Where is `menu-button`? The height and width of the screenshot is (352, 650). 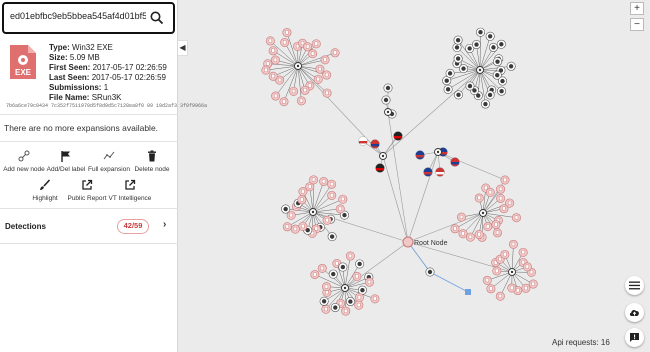
menu-button is located at coordinates (634, 285).